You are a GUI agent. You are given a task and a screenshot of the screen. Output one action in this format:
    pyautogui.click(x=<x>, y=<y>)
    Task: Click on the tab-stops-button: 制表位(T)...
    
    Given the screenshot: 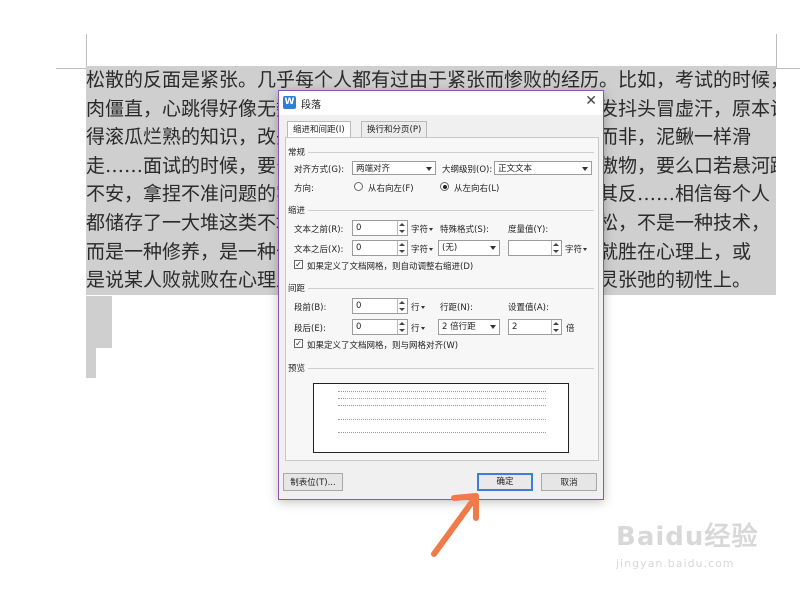 What is the action you would take?
    pyautogui.click(x=313, y=482)
    